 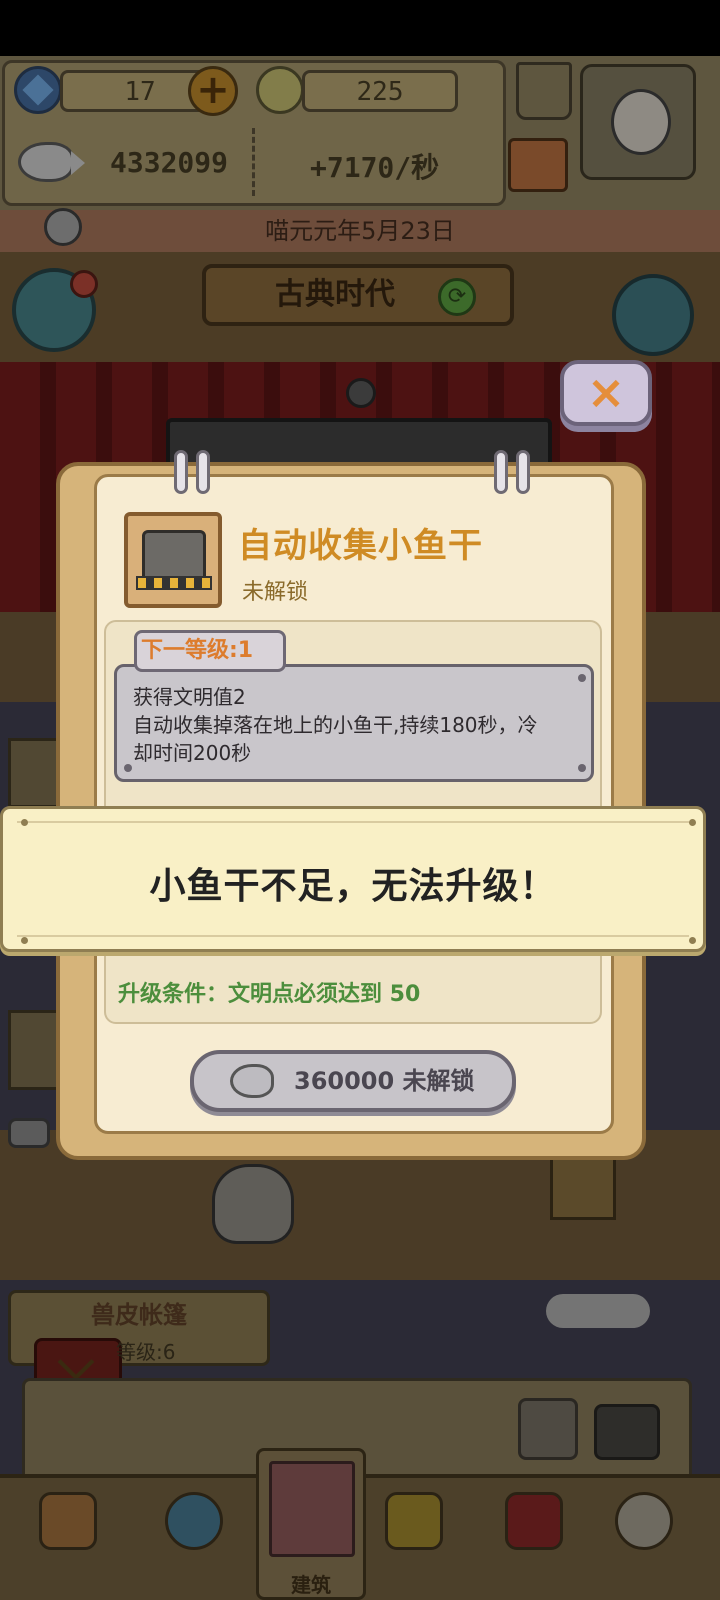 What do you see at coordinates (312, 1509) in the screenshot?
I see `temple-icon` at bounding box center [312, 1509].